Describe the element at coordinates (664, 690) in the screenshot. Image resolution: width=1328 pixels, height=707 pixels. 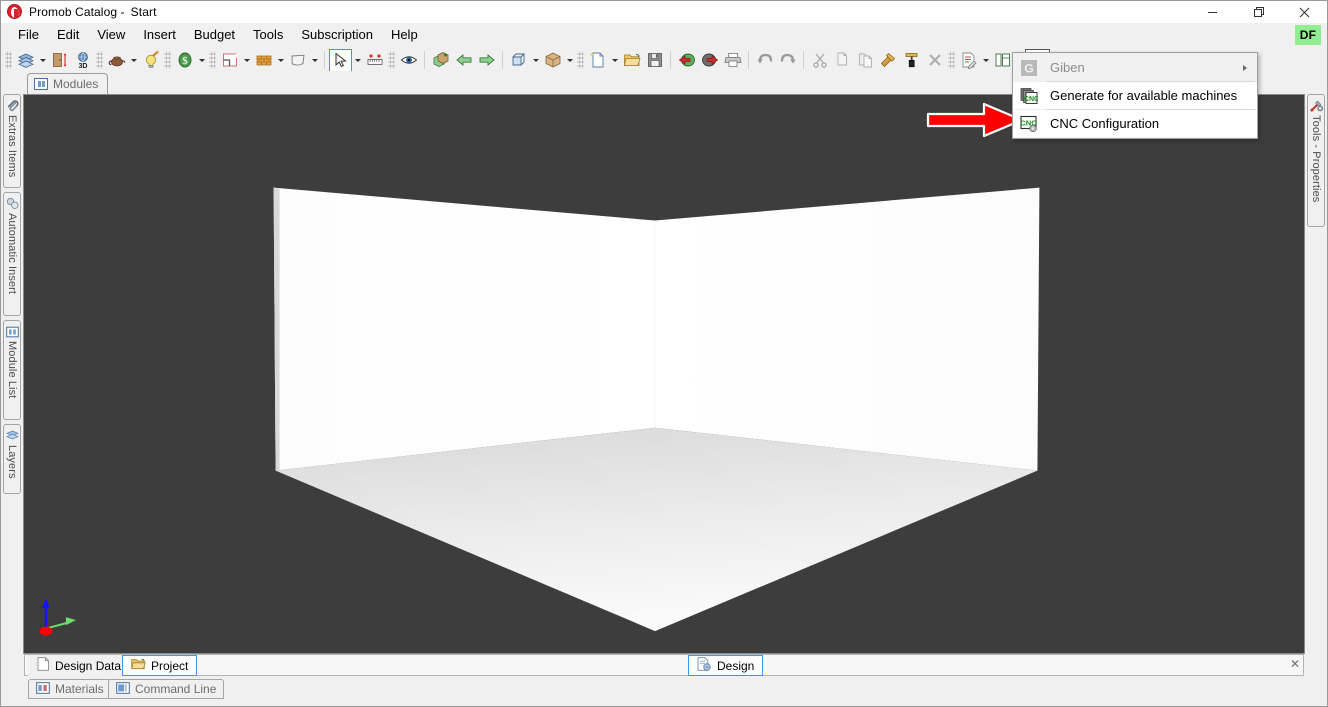
I see `status-bar: Materials Command Line` at that location.